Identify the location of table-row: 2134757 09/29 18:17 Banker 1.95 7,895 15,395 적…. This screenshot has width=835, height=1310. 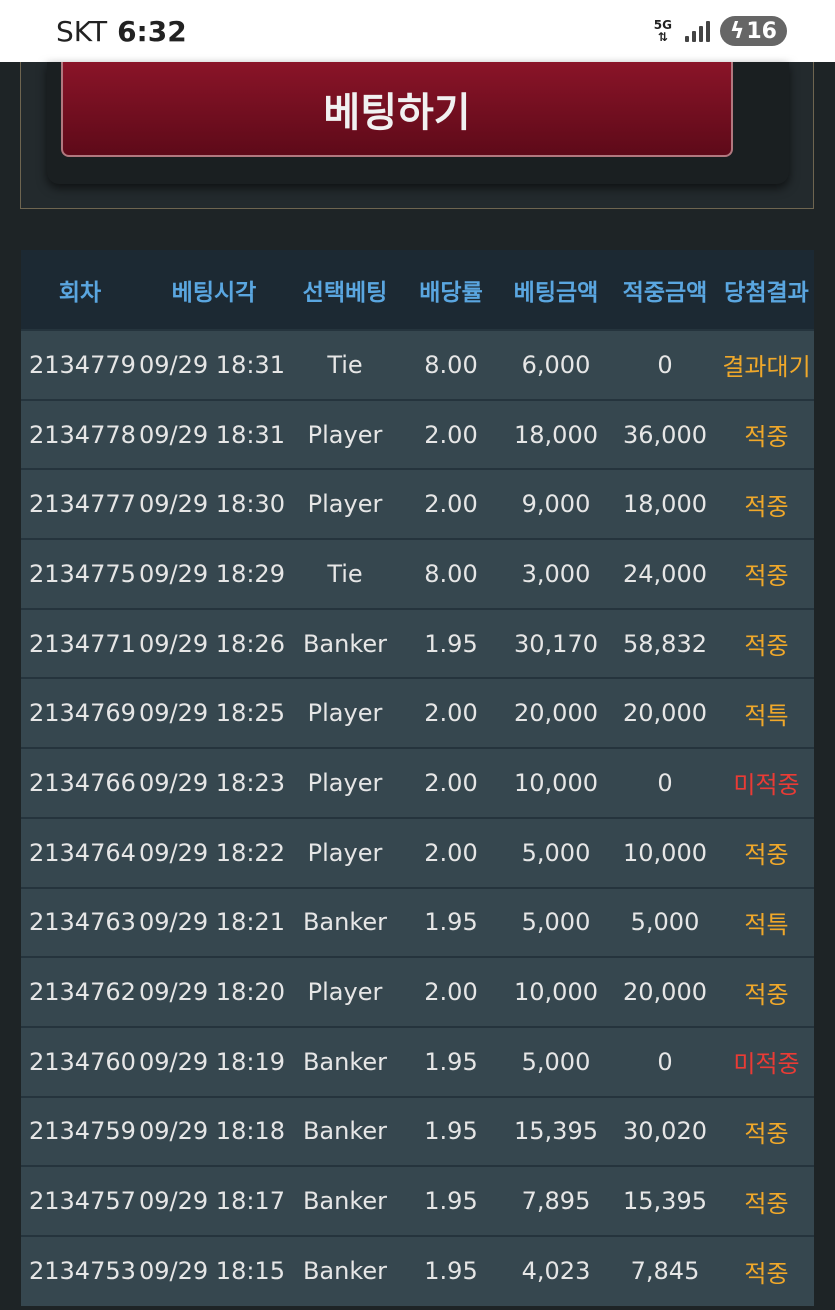
(417, 1200).